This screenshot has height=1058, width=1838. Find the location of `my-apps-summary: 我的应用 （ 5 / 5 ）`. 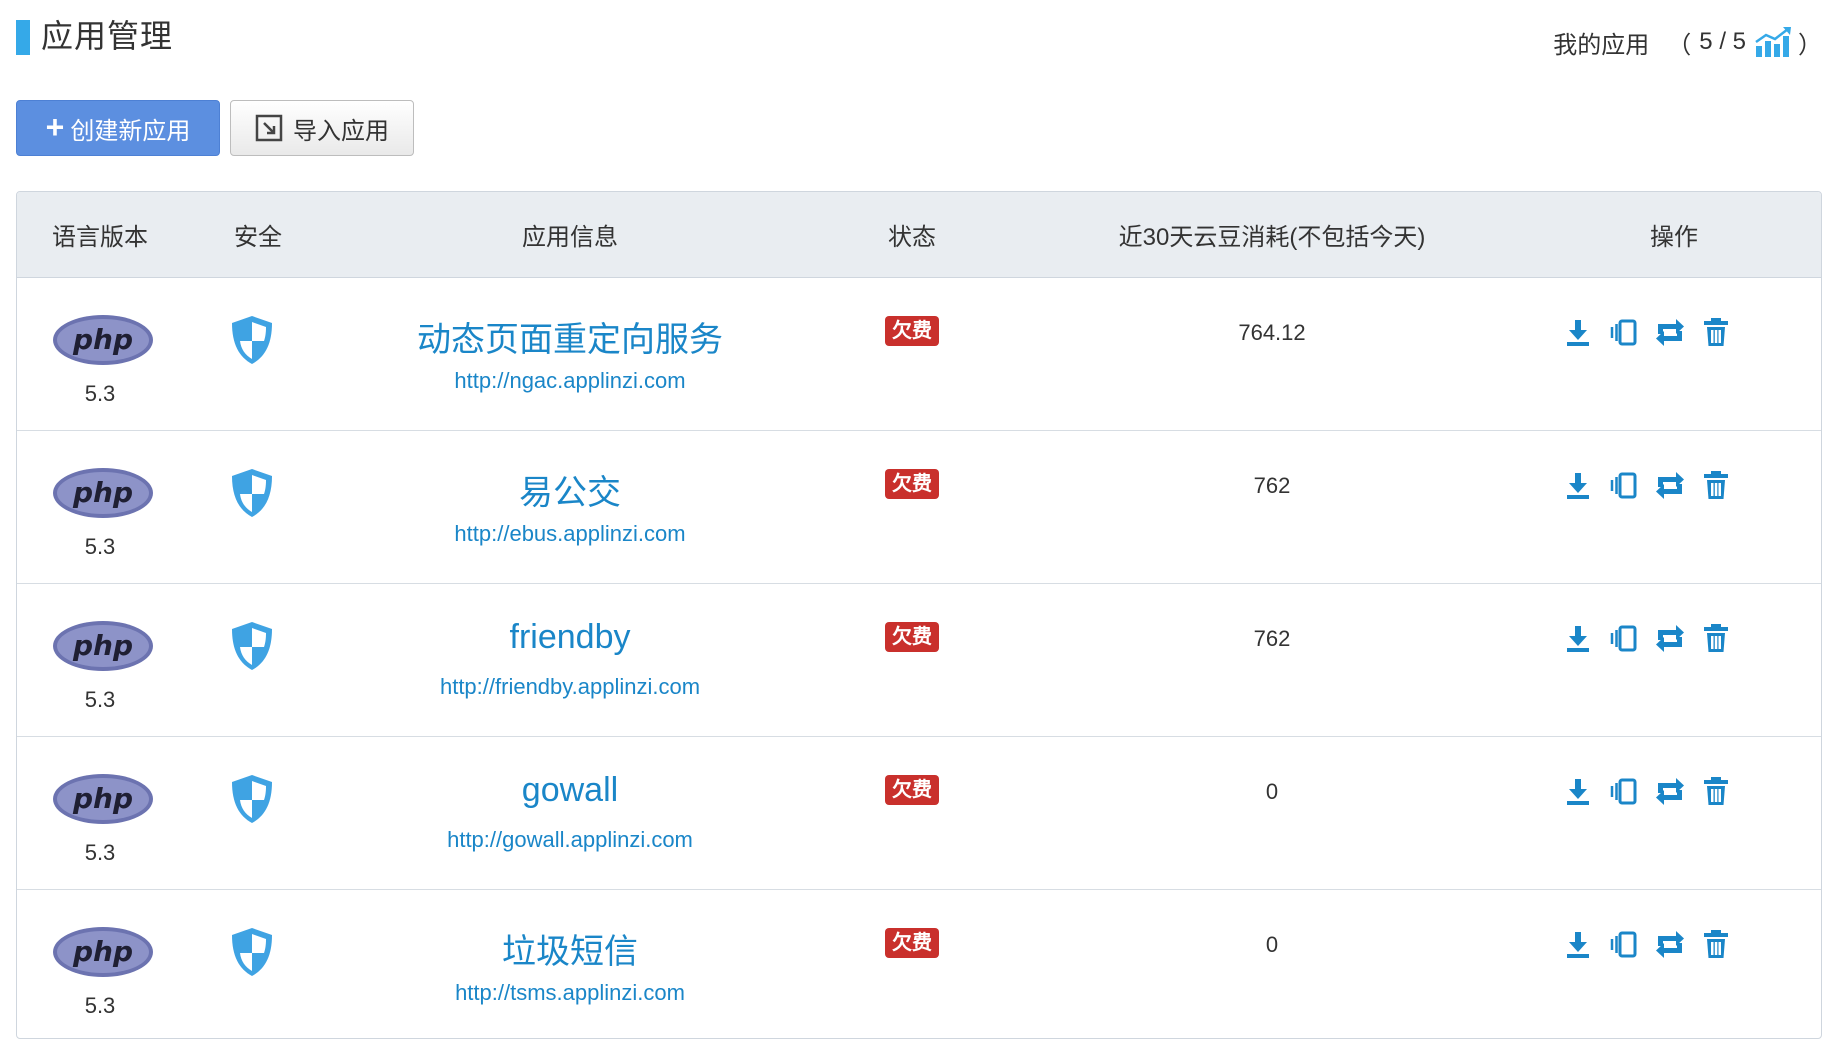

my-apps-summary: 我的应用 （ 5 / 5 ） is located at coordinates (1688, 42).